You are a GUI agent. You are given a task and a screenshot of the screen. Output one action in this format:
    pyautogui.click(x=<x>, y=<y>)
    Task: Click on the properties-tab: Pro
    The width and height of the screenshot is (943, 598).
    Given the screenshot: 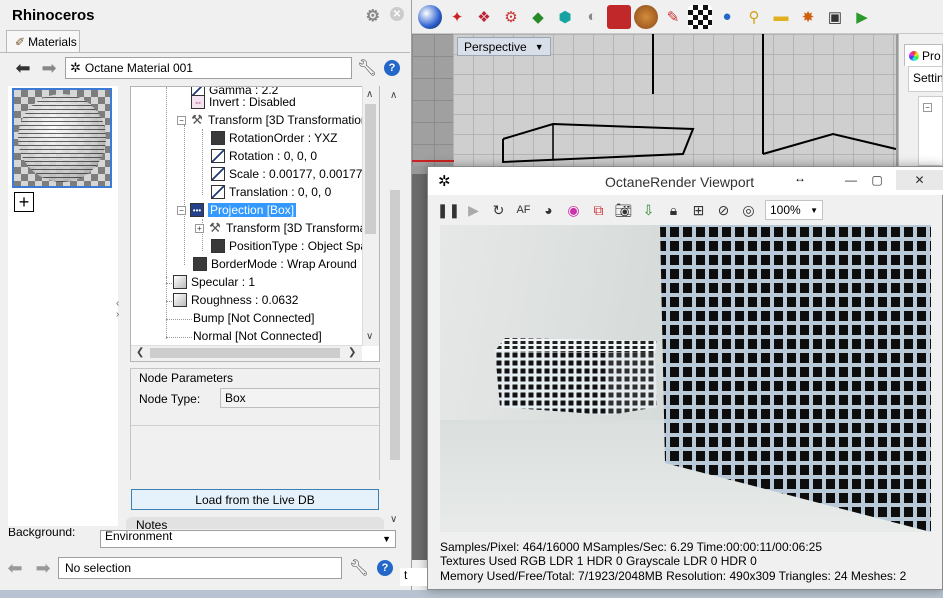 What is the action you would take?
    pyautogui.click(x=923, y=55)
    